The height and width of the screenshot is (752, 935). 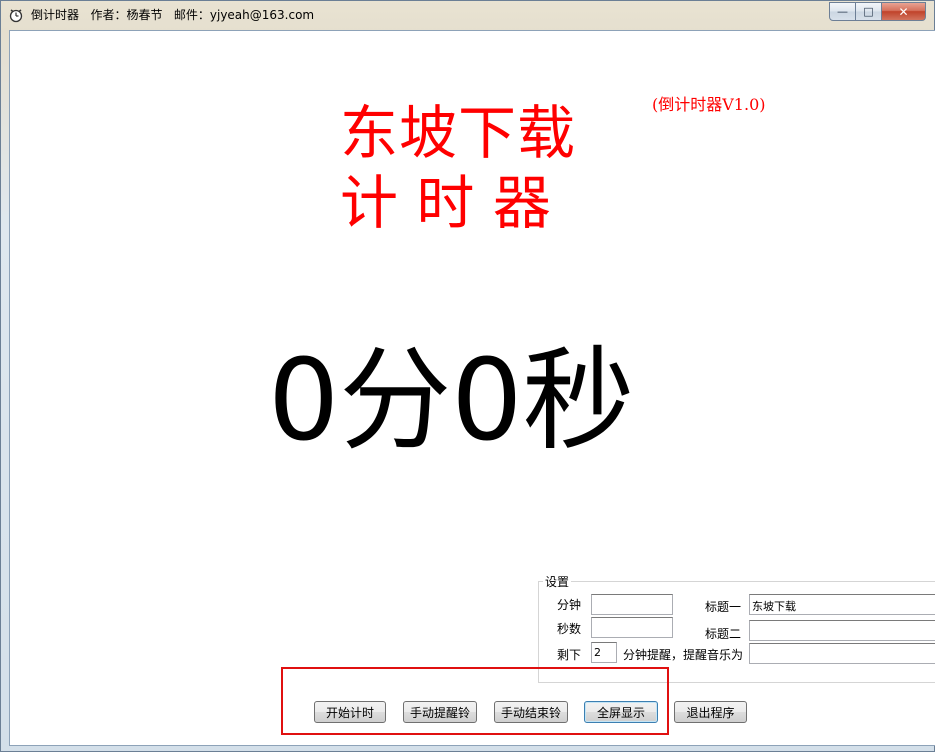 I want to click on start-timer-button: 开始计时, so click(x=350, y=712).